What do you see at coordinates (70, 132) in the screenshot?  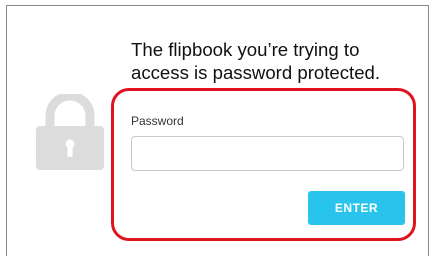 I see `lock-icon` at bounding box center [70, 132].